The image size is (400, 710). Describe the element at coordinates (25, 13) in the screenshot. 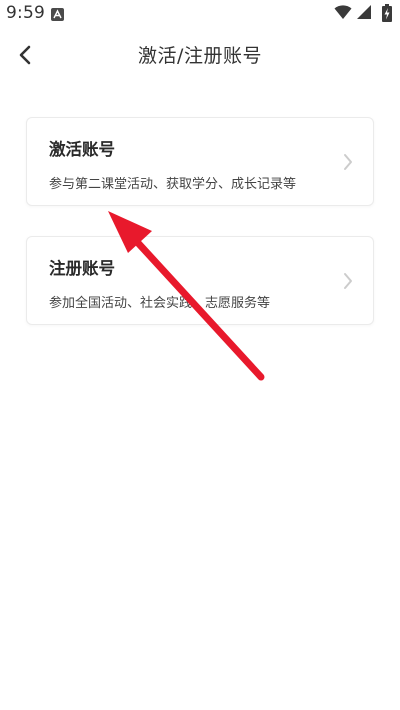

I see `status-time: 9:59` at that location.